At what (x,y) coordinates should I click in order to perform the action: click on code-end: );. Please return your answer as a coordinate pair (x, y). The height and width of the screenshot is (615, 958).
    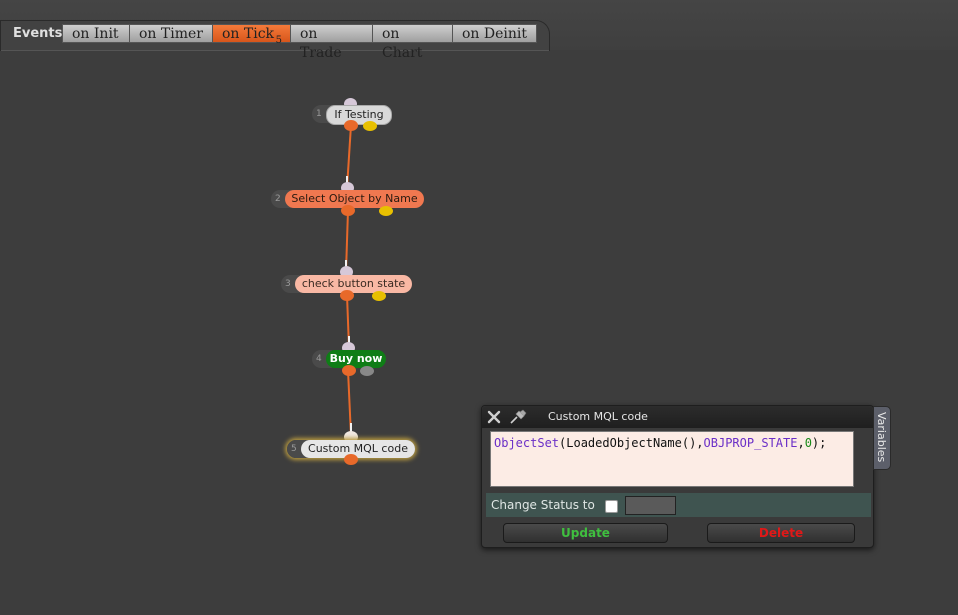
    Looking at the image, I should click on (819, 443).